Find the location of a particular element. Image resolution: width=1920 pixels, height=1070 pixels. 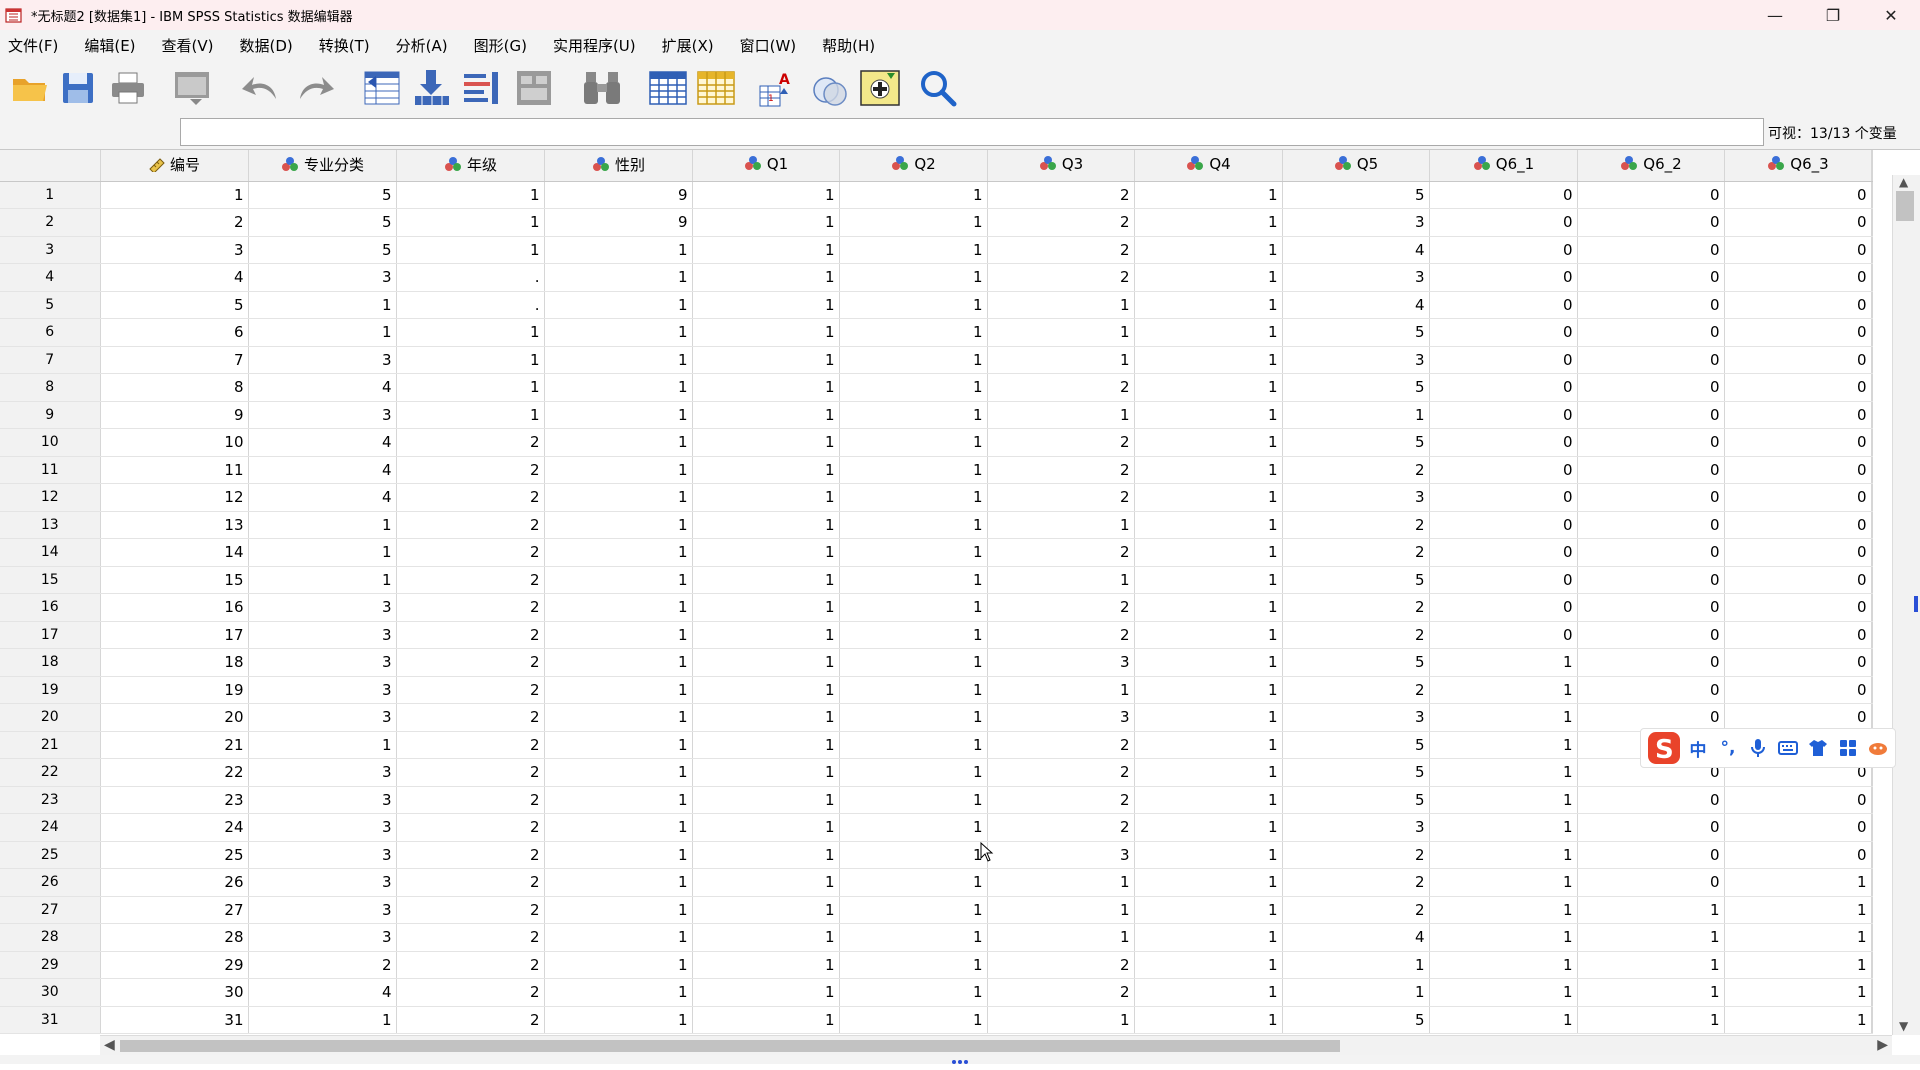

menu-graphs: 图形(G) is located at coordinates (500, 45).